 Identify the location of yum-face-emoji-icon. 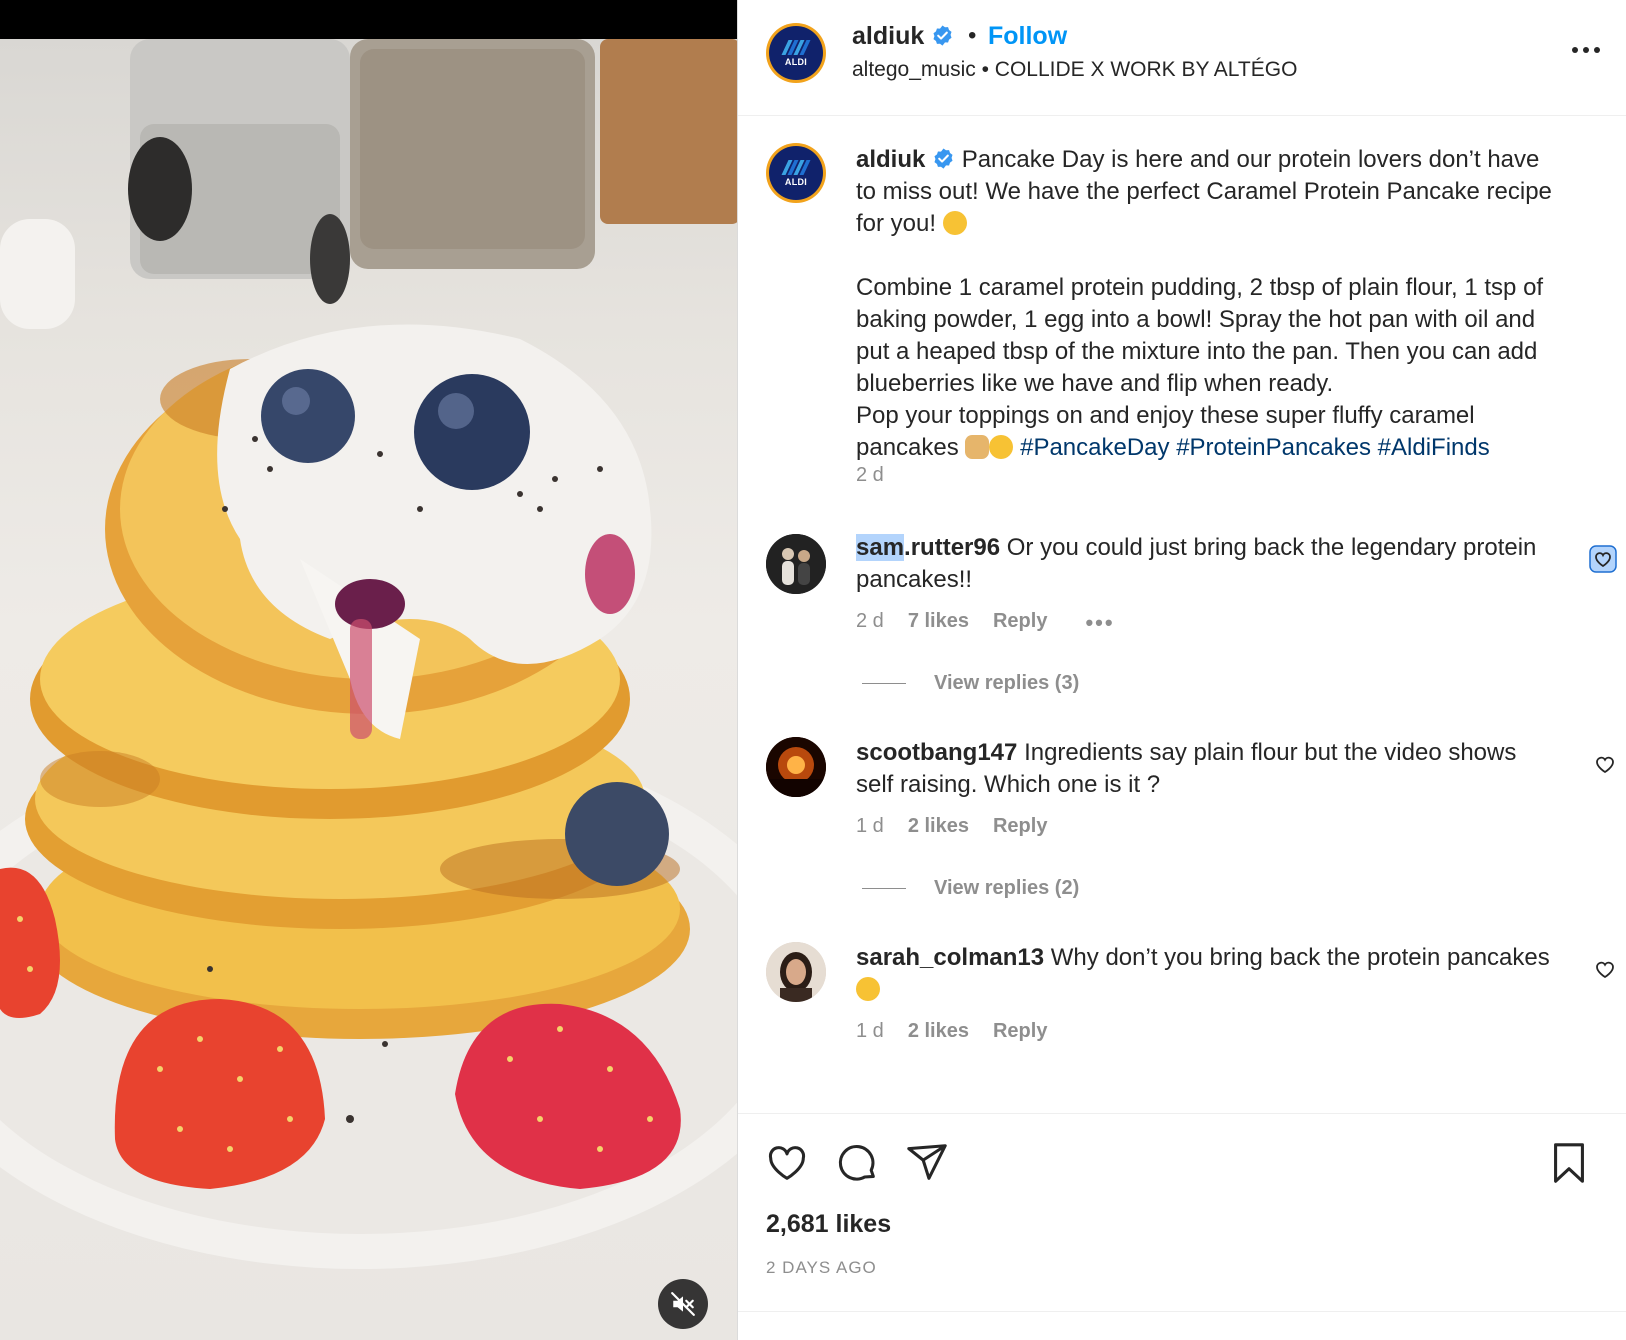
(954, 223).